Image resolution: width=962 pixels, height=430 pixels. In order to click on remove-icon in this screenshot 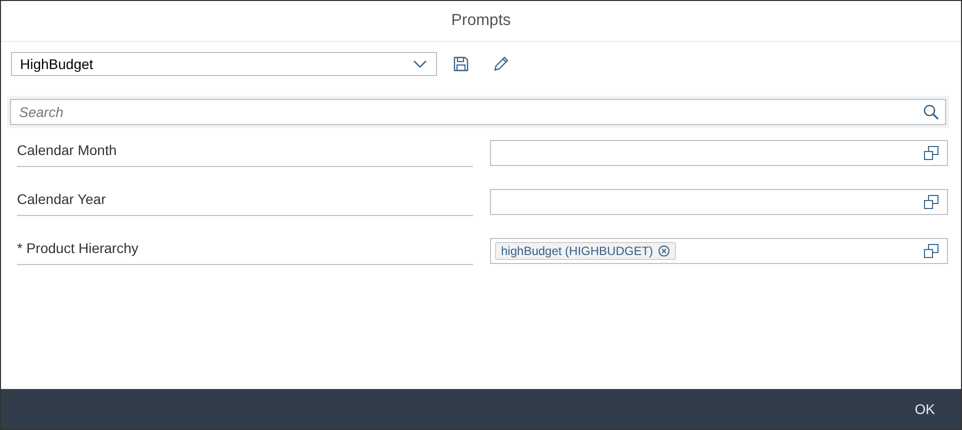, I will do `click(664, 250)`.